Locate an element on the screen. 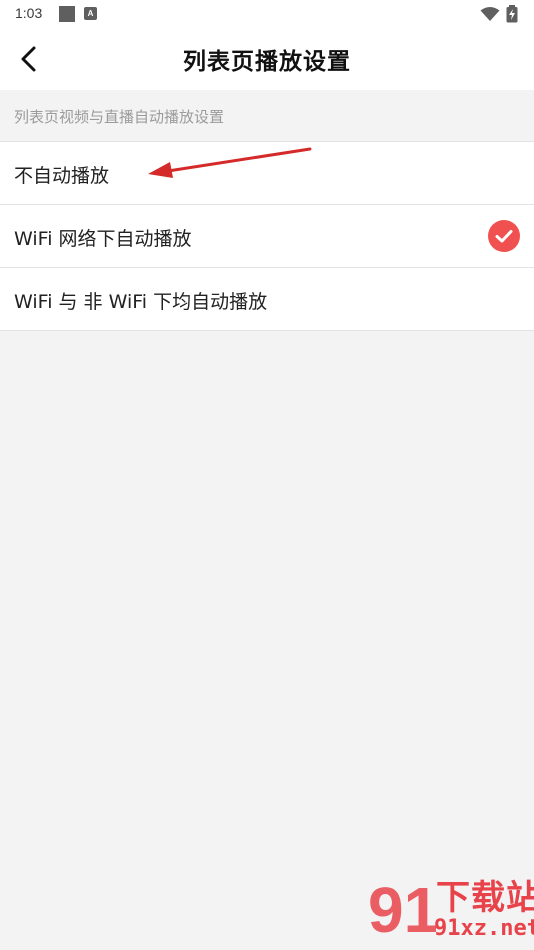 The image size is (534, 950). section-header: 列表页视频与直播自动播放设置 is located at coordinates (267, 115).